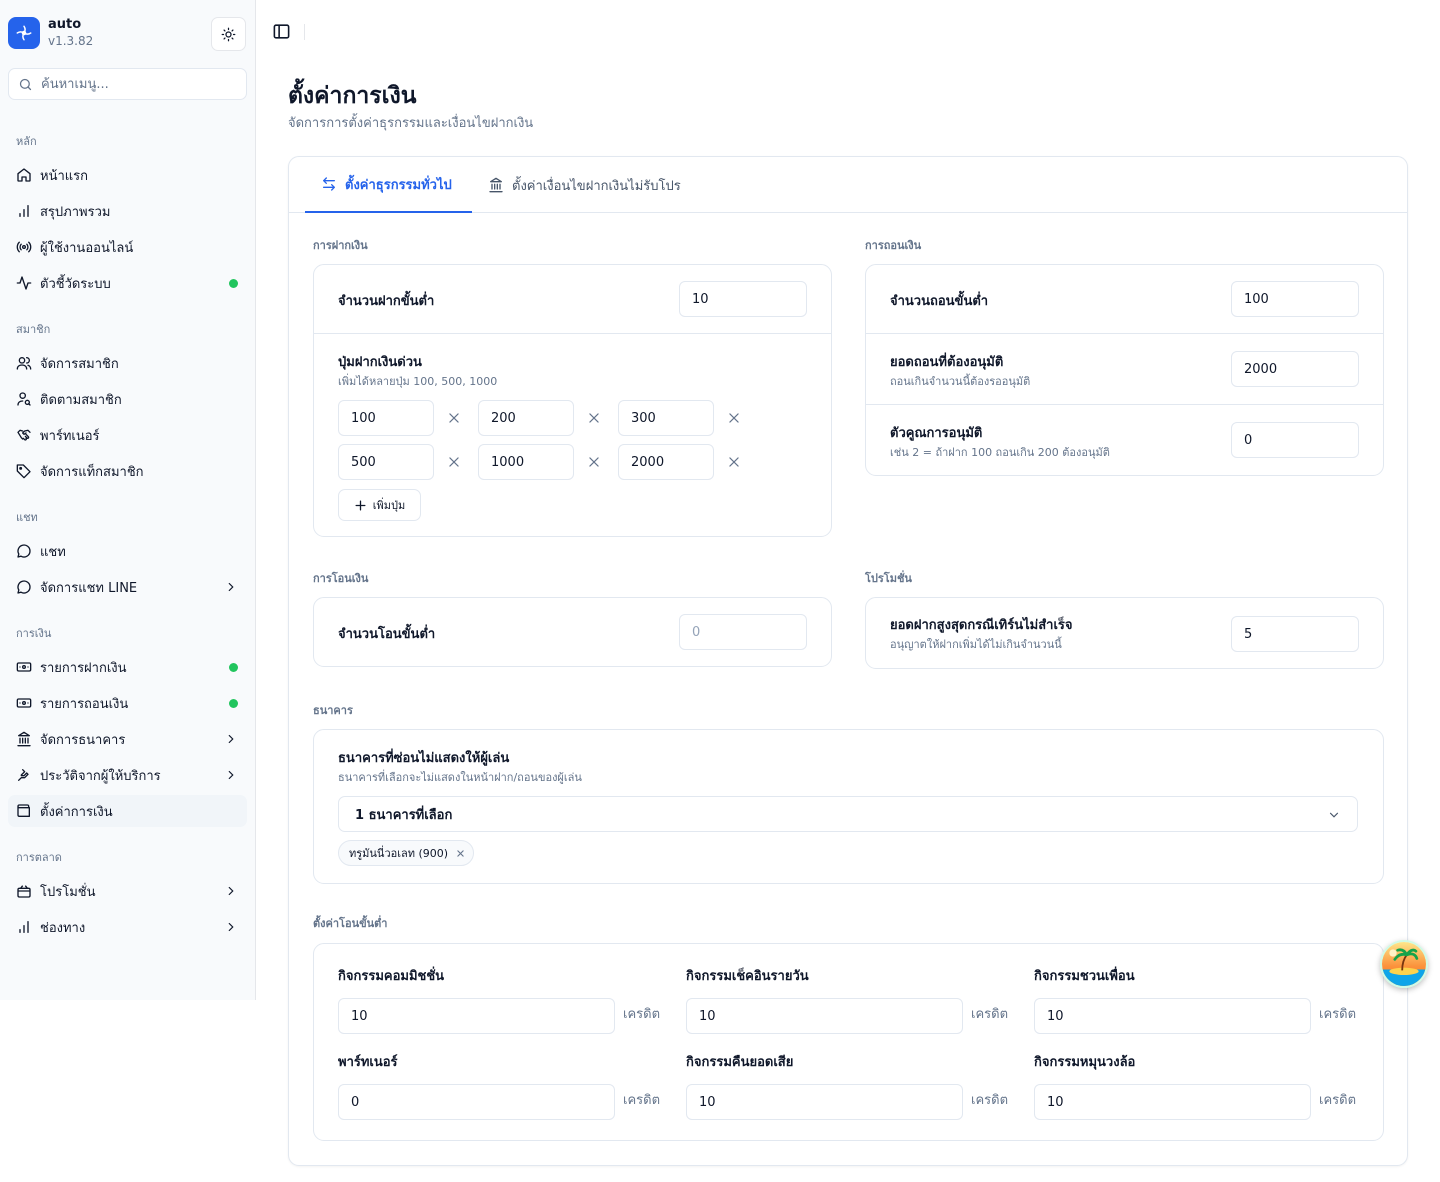 This screenshot has height=1182, width=1440. What do you see at coordinates (424, 758) in the screenshot?
I see `hidden-banks-label: ธนาคารที่ซ่อนไม่แสดงให้ผู้เล่น` at bounding box center [424, 758].